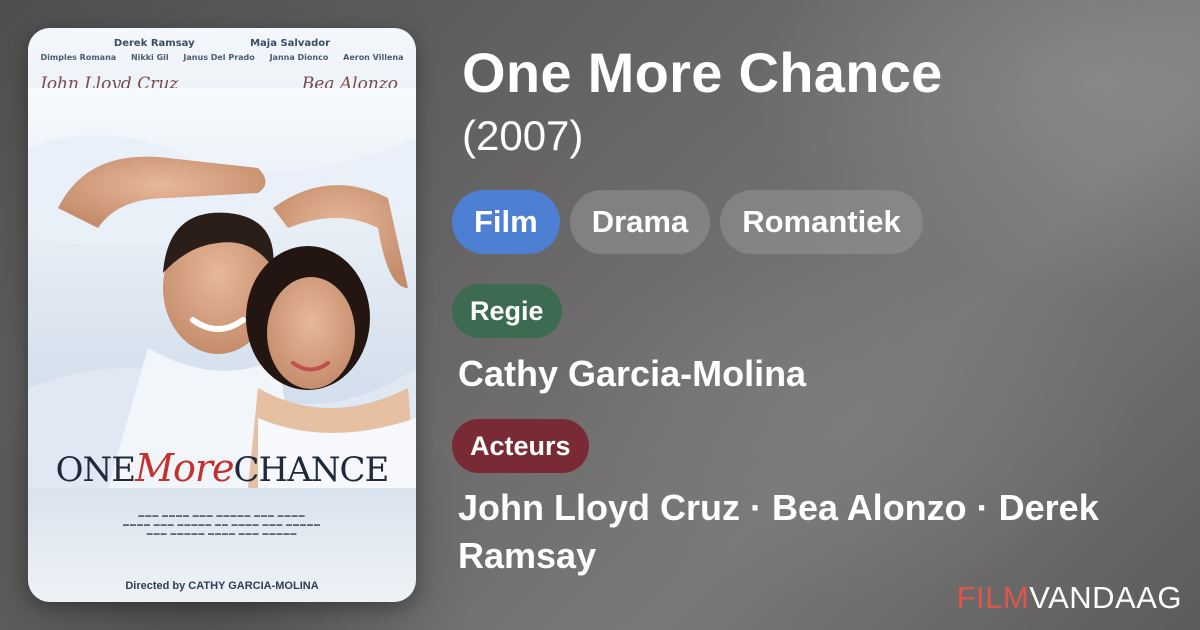  I want to click on poster-cast-name: Dimples Romana, so click(78, 57).